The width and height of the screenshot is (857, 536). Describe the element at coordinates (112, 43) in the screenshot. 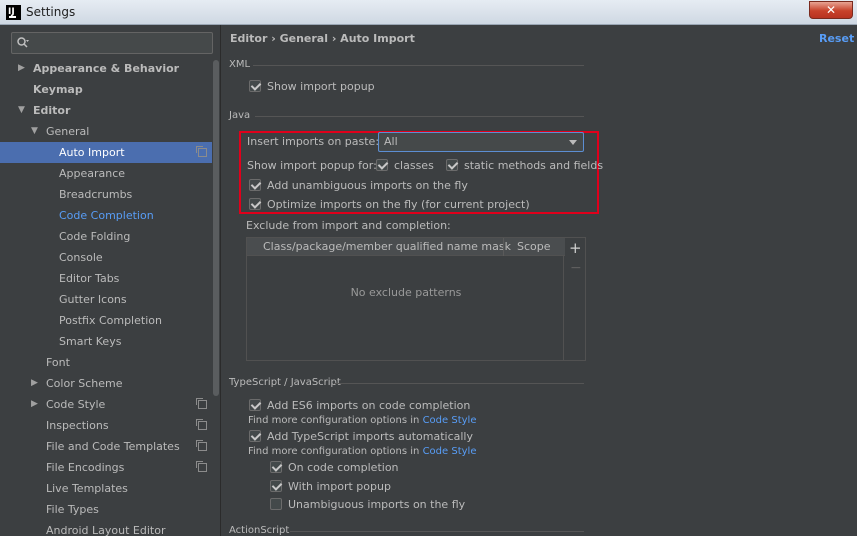

I see `search-input` at that location.